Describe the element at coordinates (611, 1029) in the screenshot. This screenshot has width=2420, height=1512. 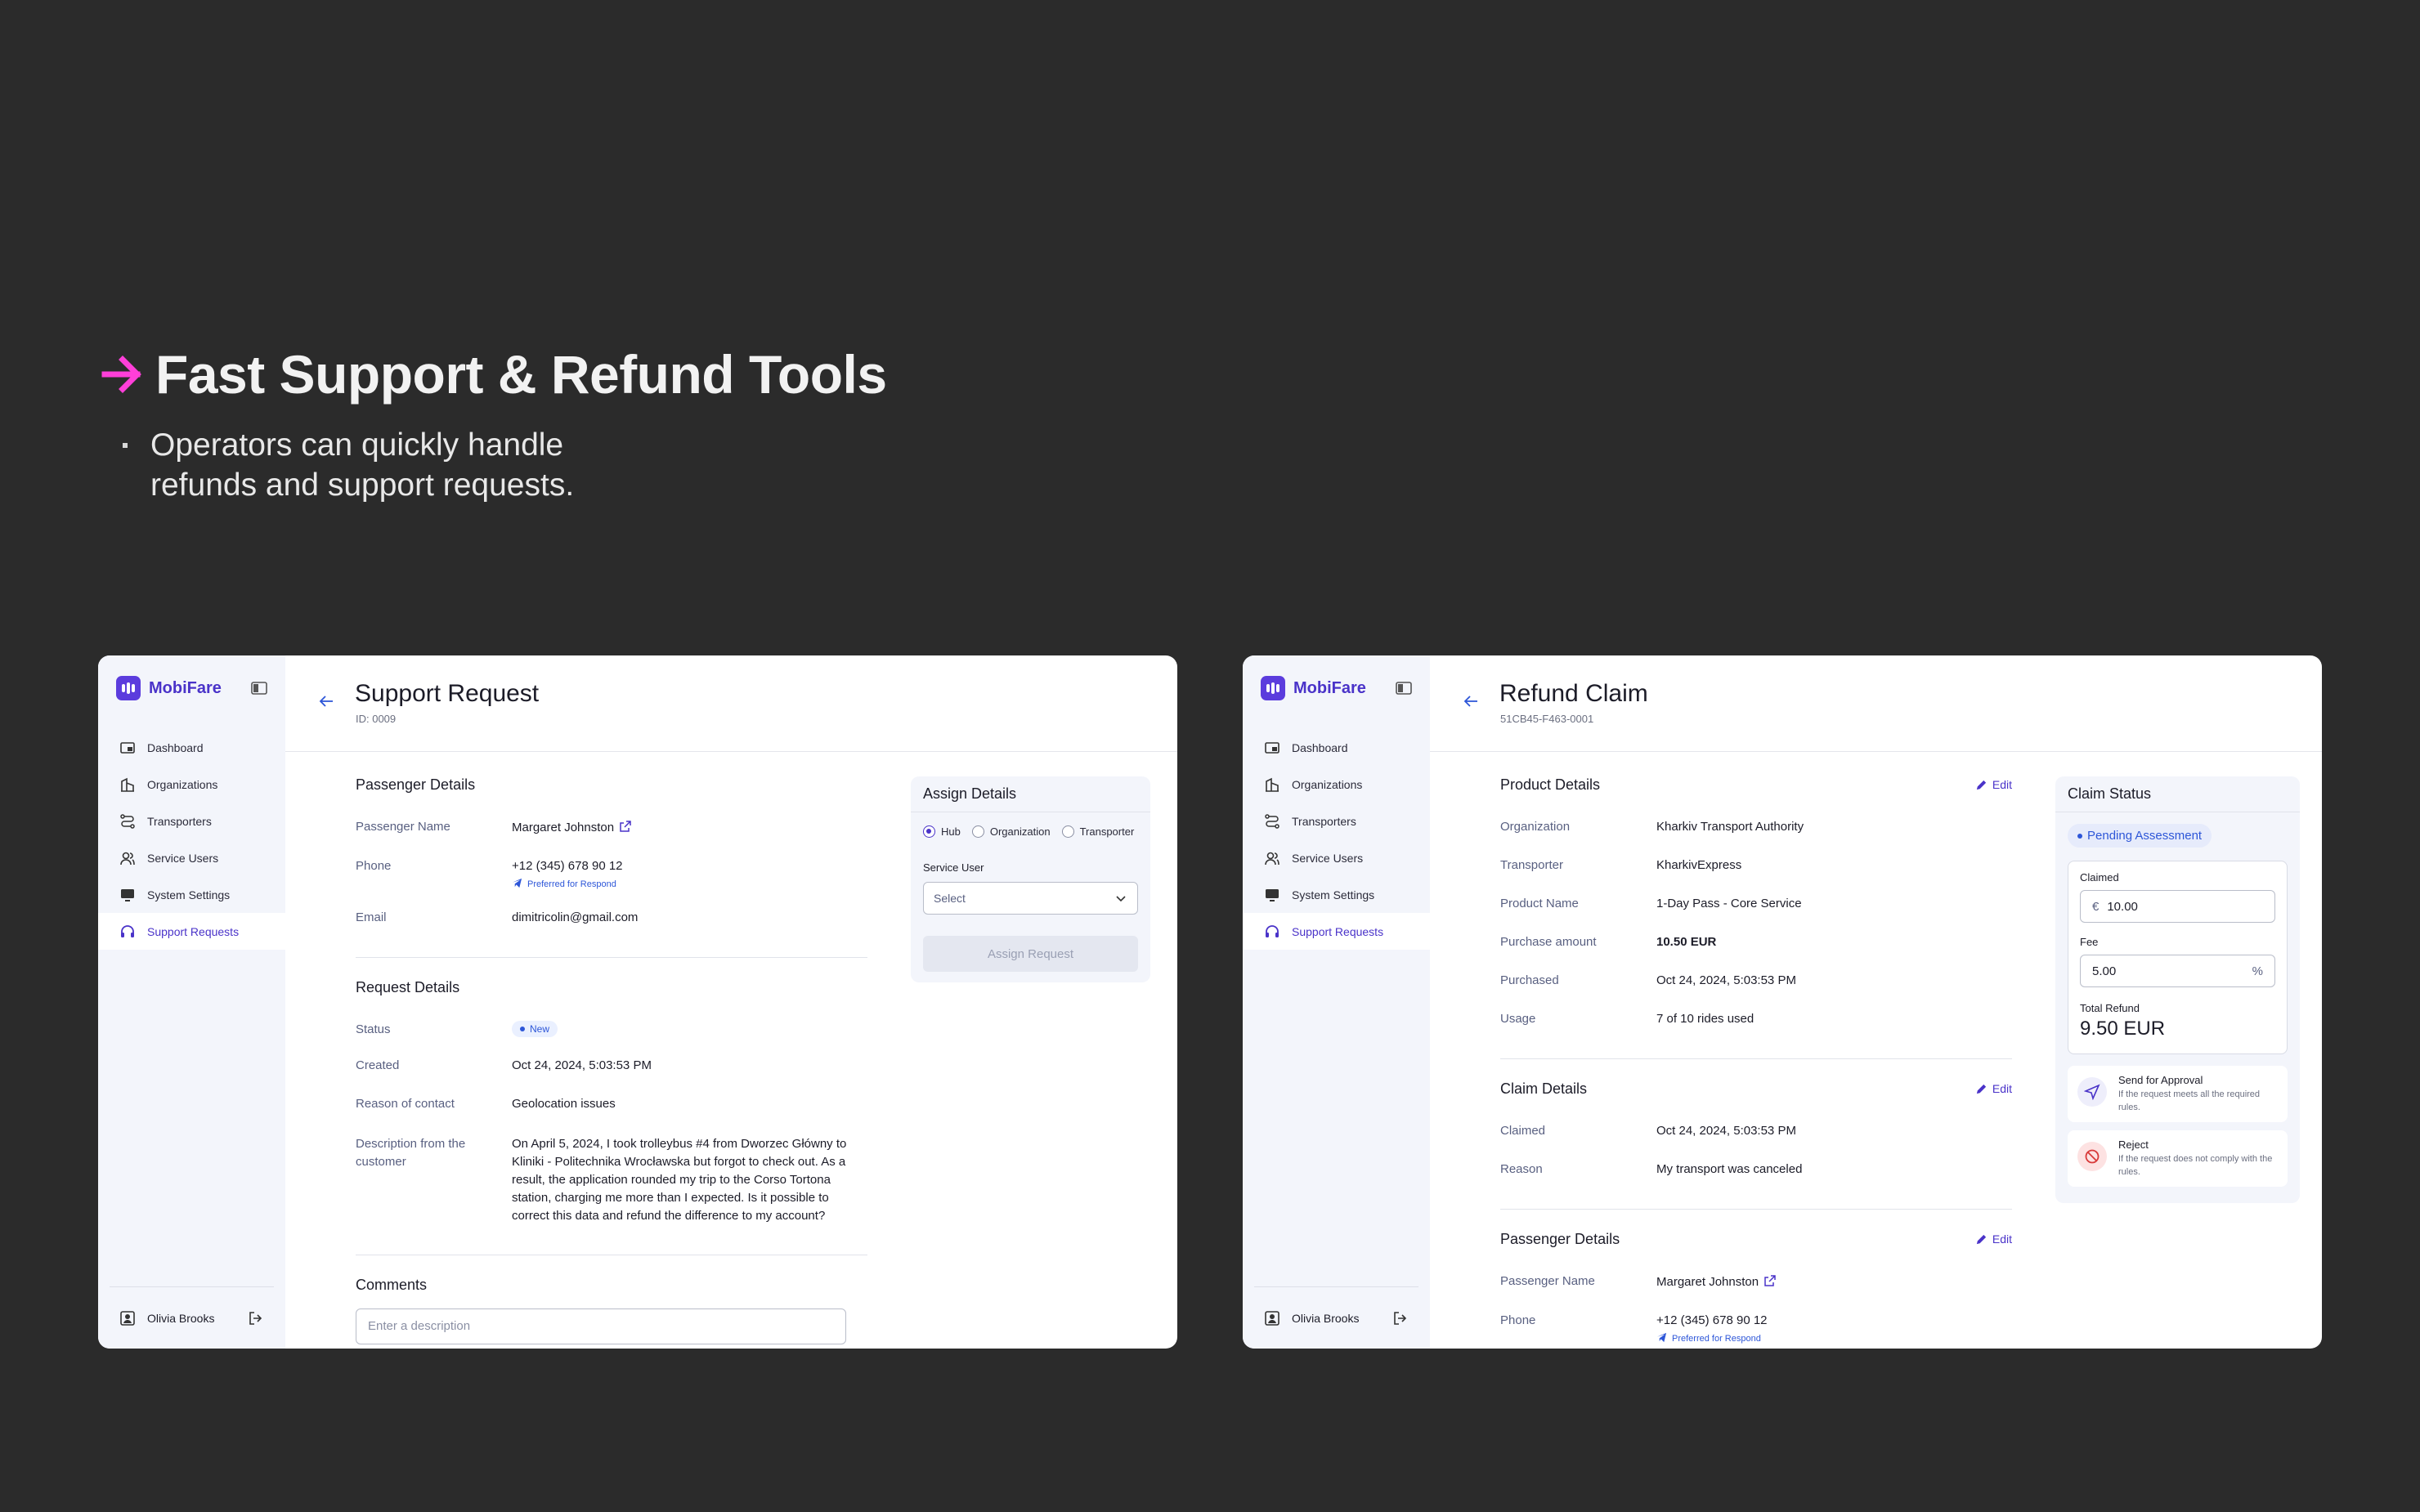
I see `status-row: Status New` at that location.